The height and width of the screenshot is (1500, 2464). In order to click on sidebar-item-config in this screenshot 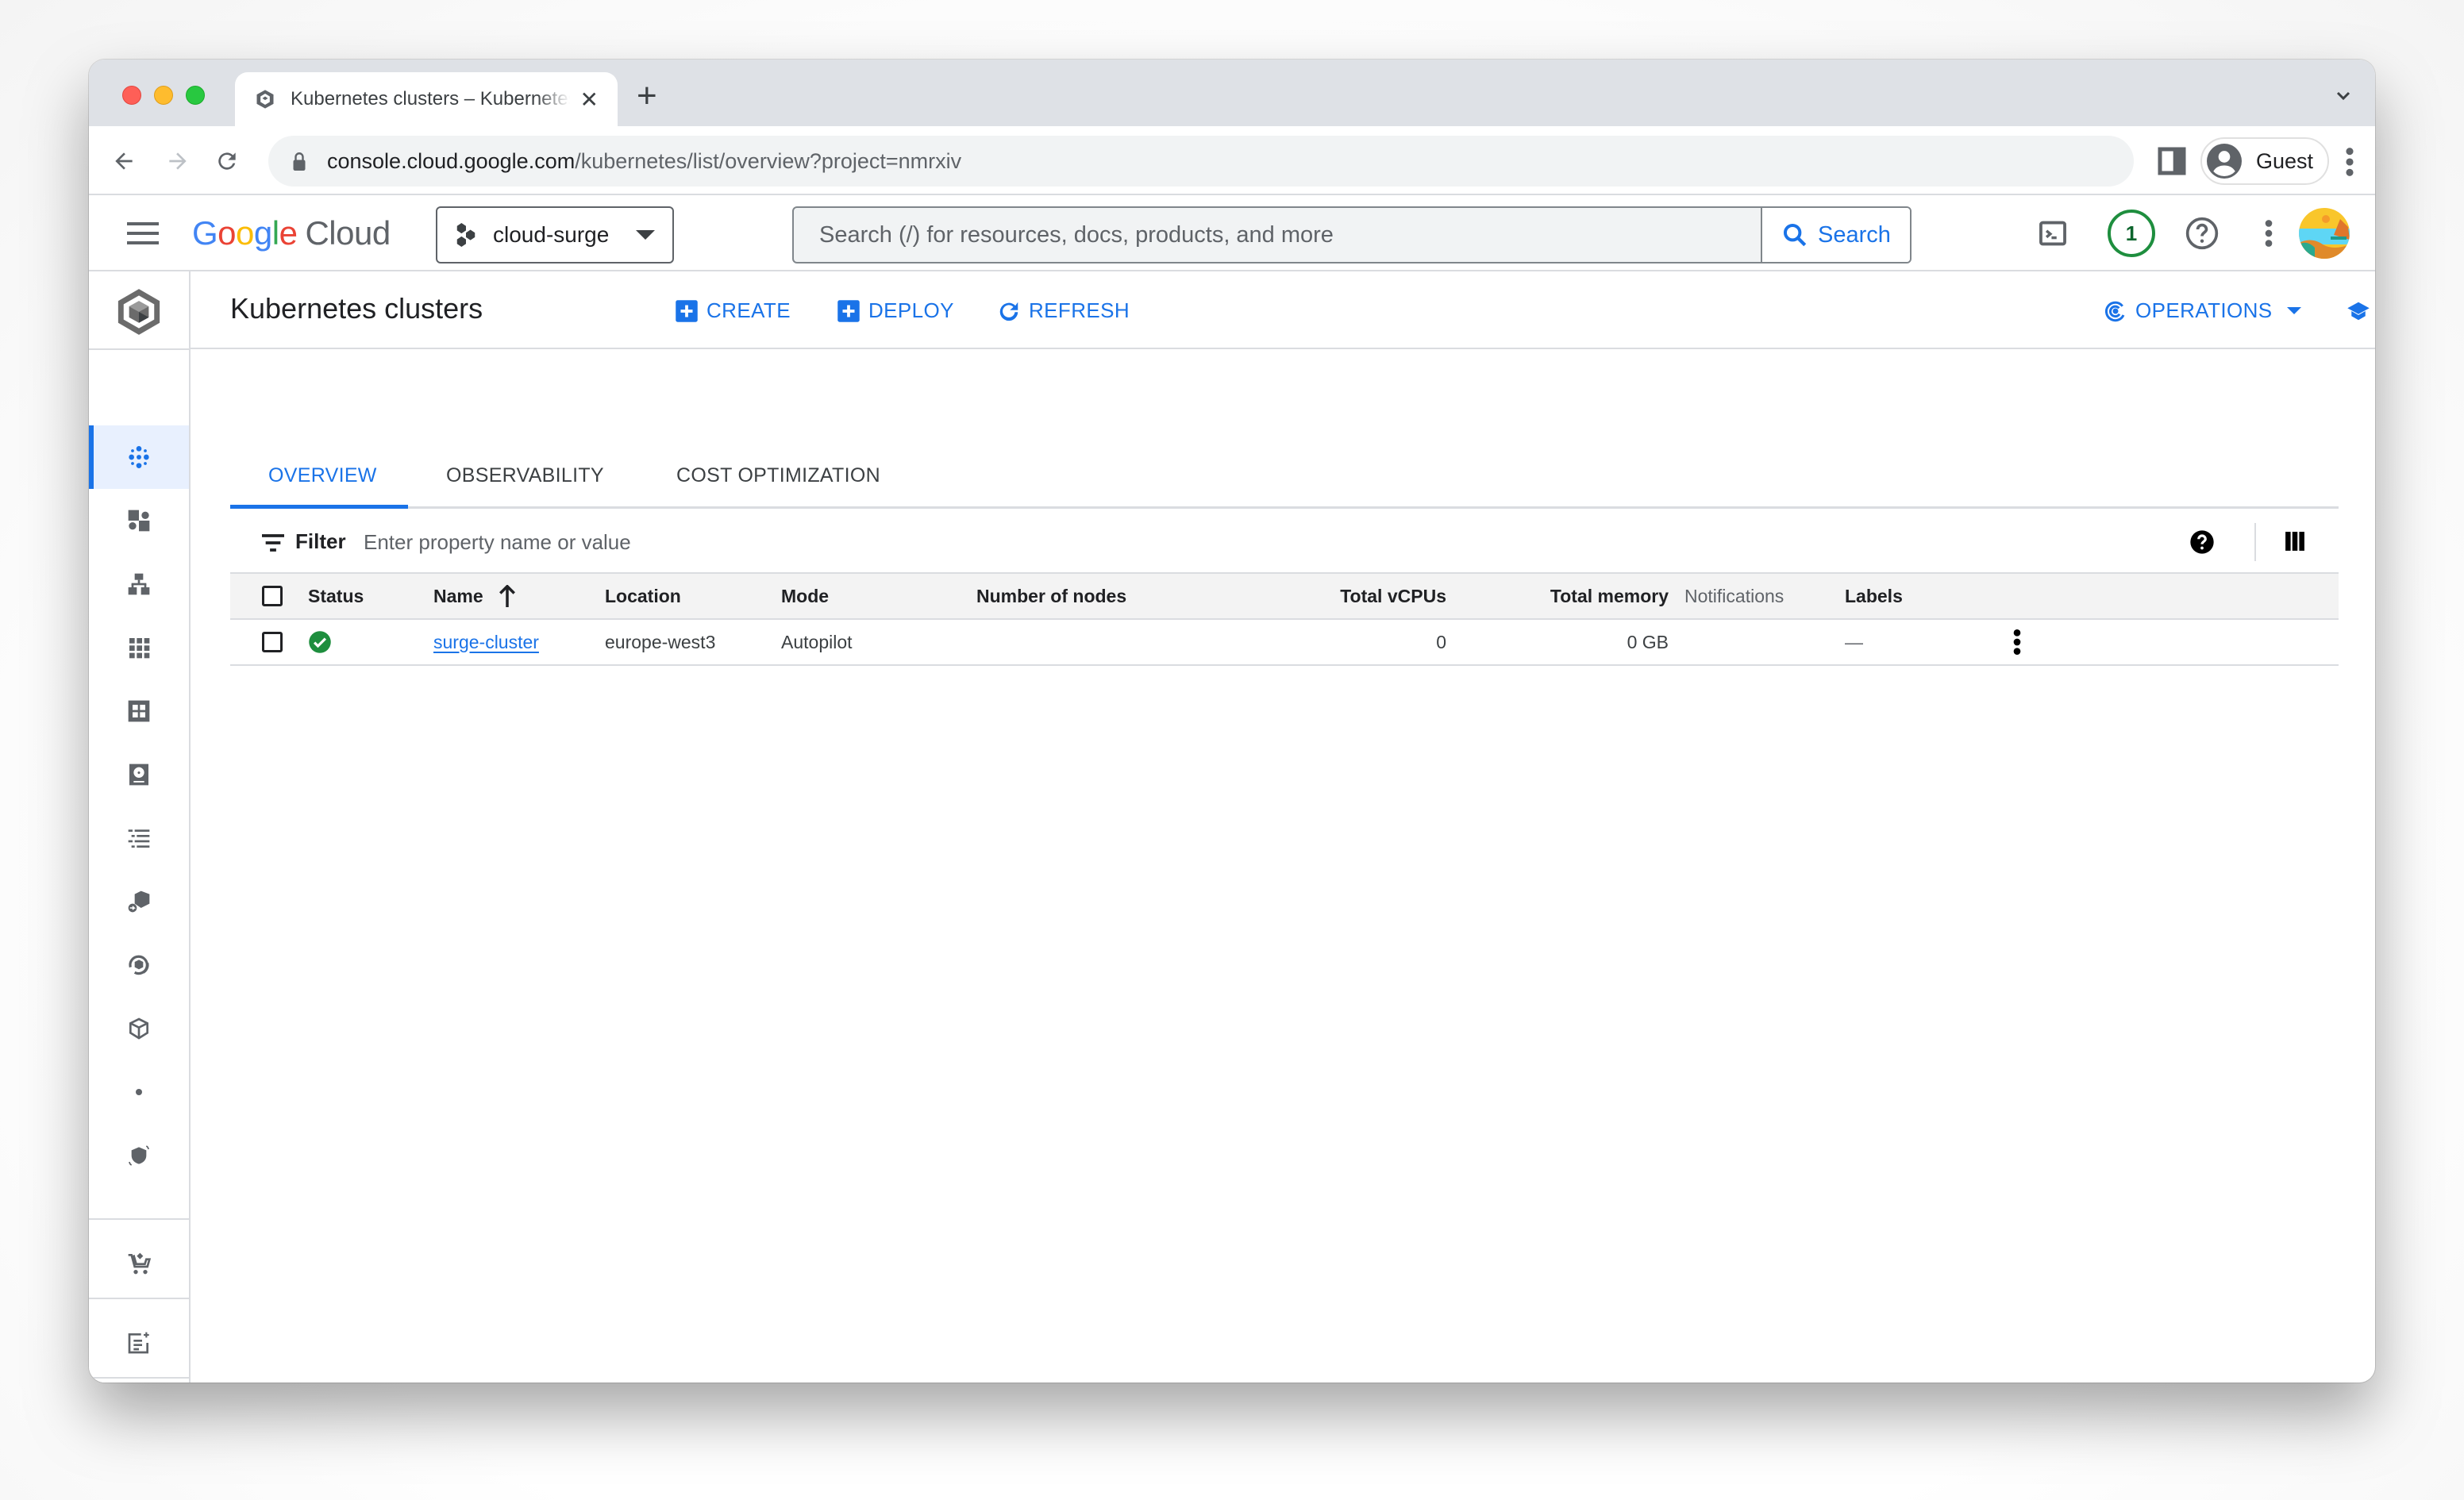, I will do `click(139, 1028)`.